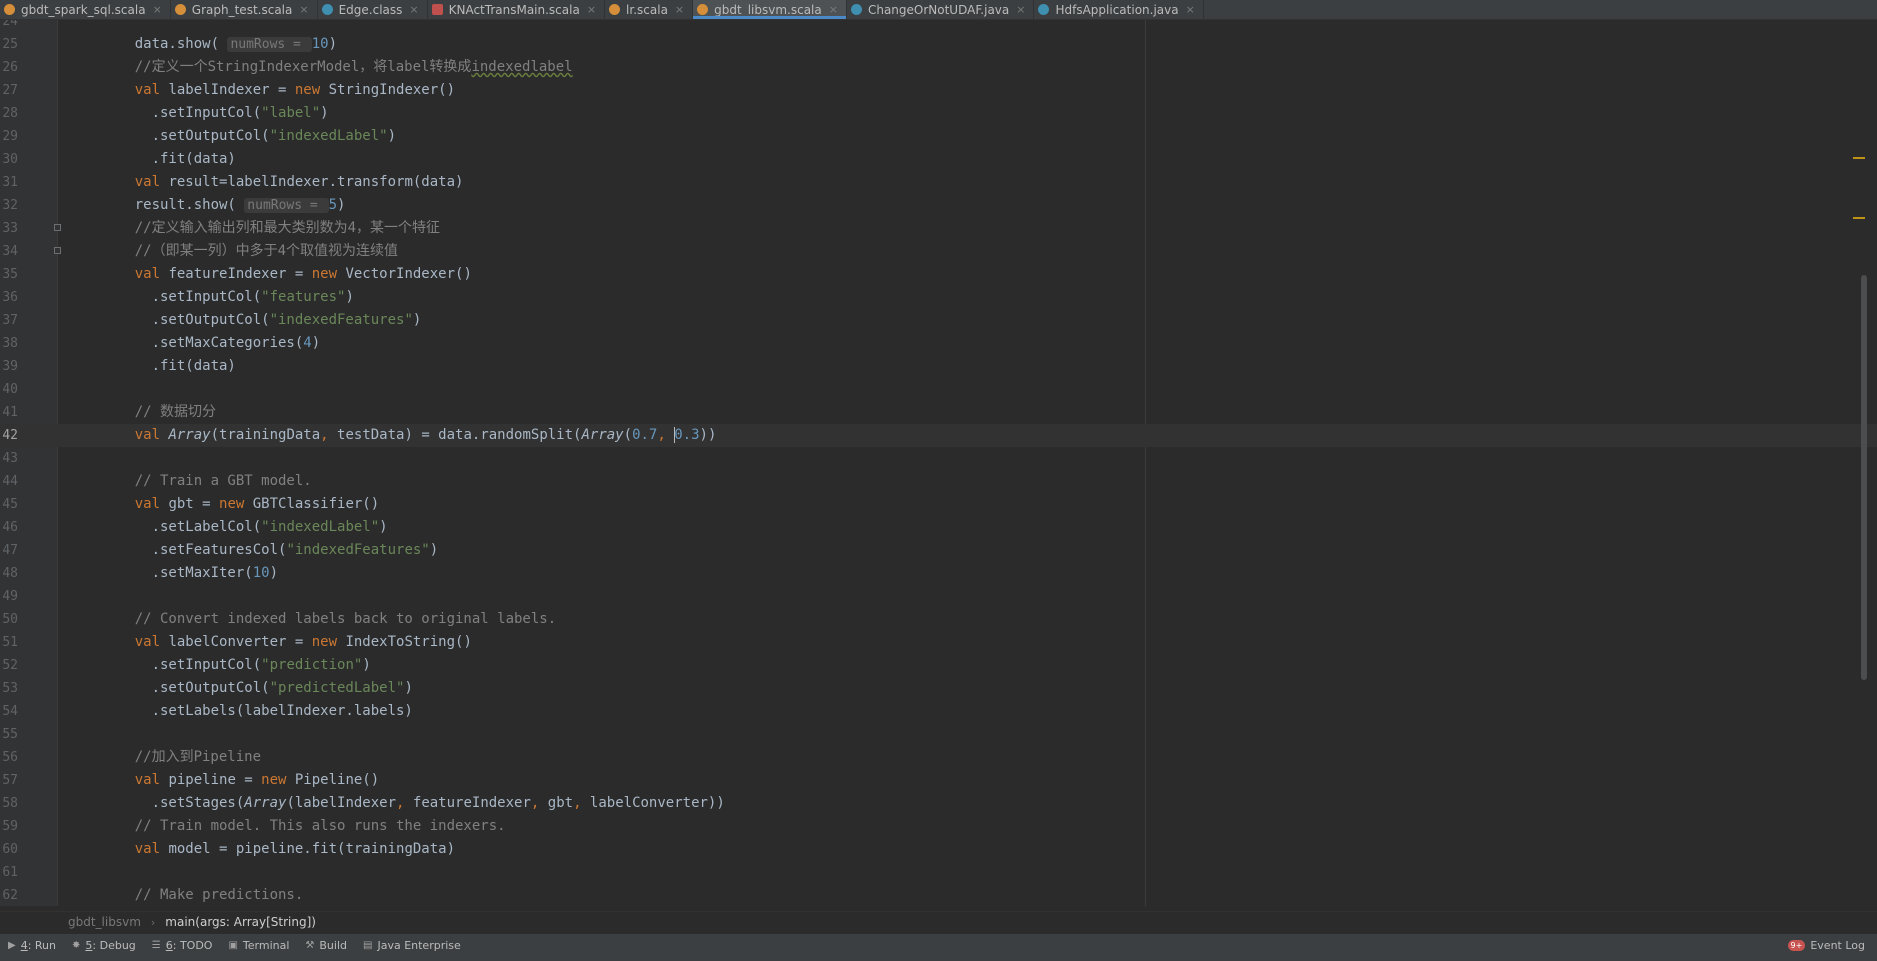 This screenshot has height=961, width=1877. What do you see at coordinates (938, 389) in the screenshot?
I see `code-line: 40` at bounding box center [938, 389].